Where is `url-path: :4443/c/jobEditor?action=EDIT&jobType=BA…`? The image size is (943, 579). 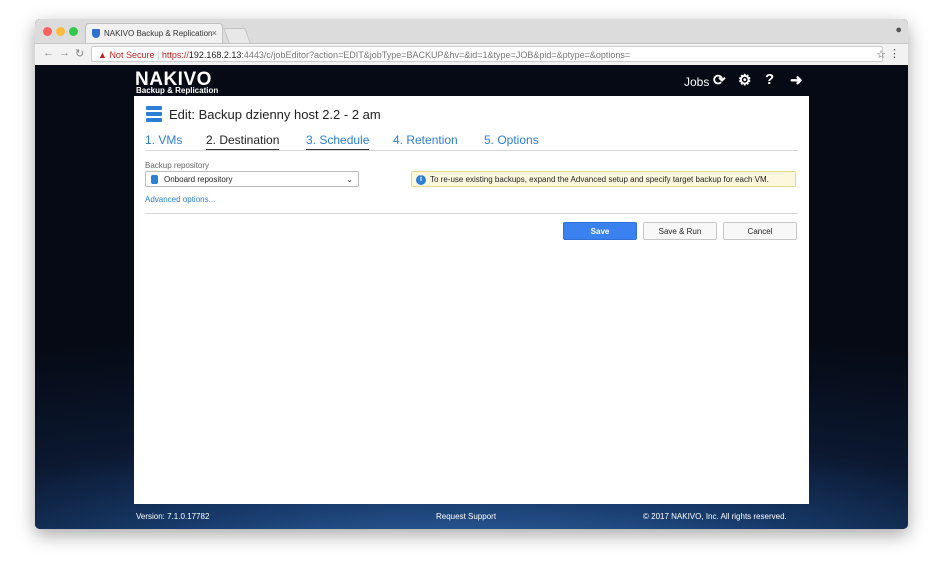
url-path: :4443/c/jobEditor?action=EDIT&jobType=BA… is located at coordinates (436, 55).